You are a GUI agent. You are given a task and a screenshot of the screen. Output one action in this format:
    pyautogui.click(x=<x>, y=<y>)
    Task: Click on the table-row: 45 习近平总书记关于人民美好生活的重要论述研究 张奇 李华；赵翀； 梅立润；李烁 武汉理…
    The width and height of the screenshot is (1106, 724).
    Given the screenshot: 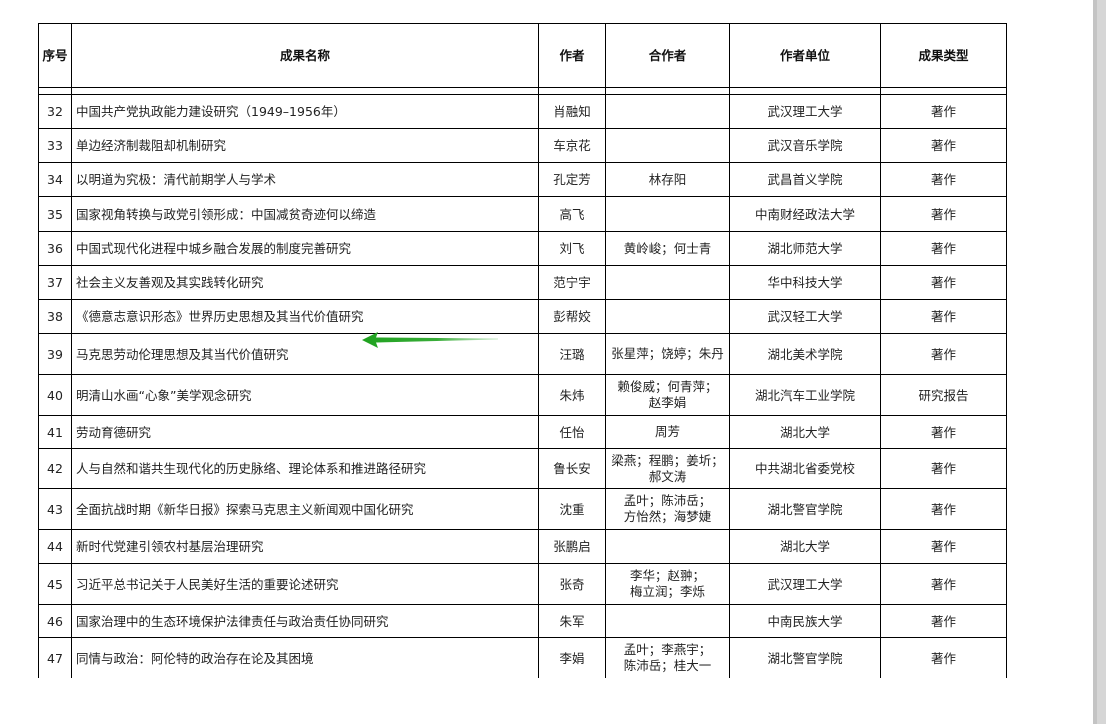 What is the action you would take?
    pyautogui.click(x=522, y=584)
    